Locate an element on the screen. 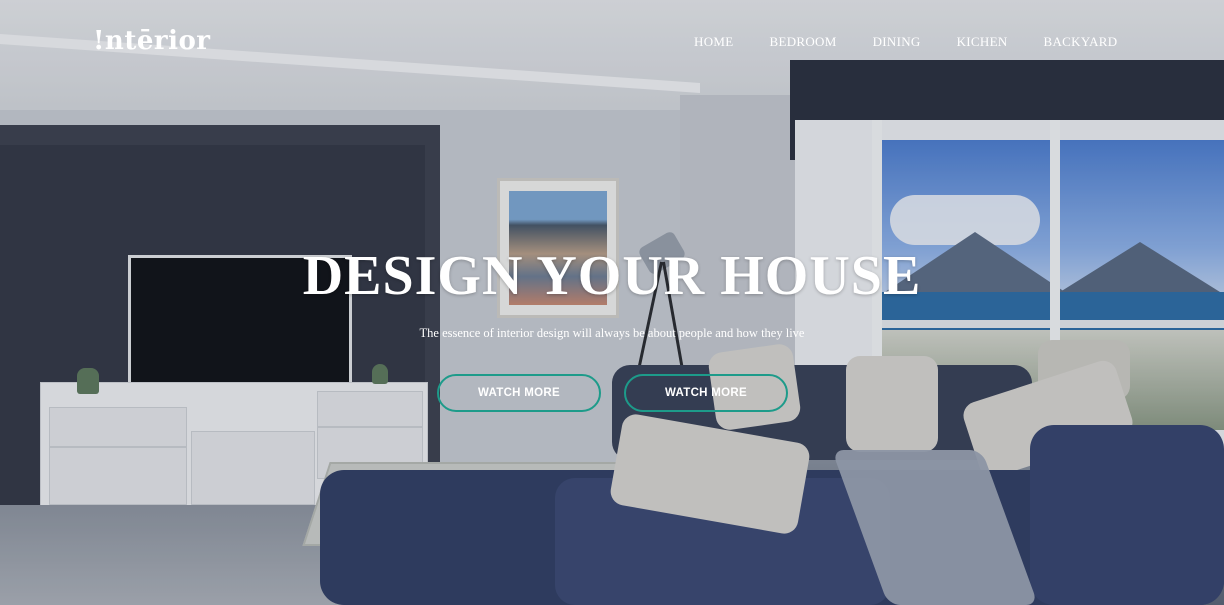 The width and height of the screenshot is (1224, 605). nav-item-kichen: KICHEN is located at coordinates (982, 42).